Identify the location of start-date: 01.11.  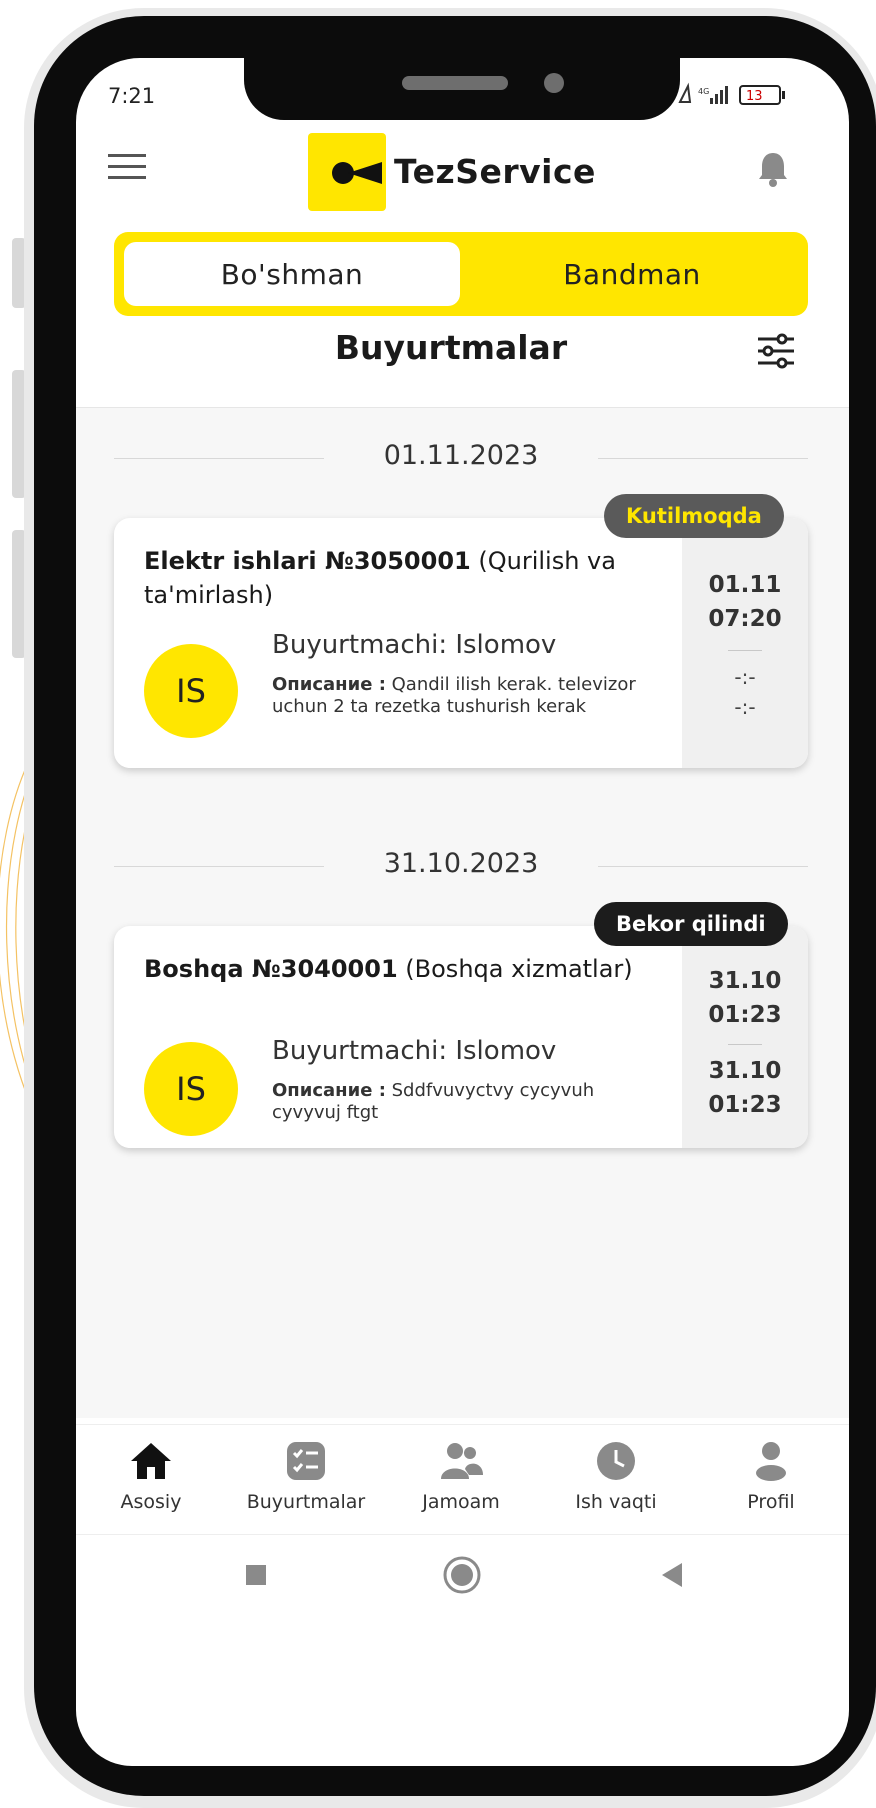
(745, 585).